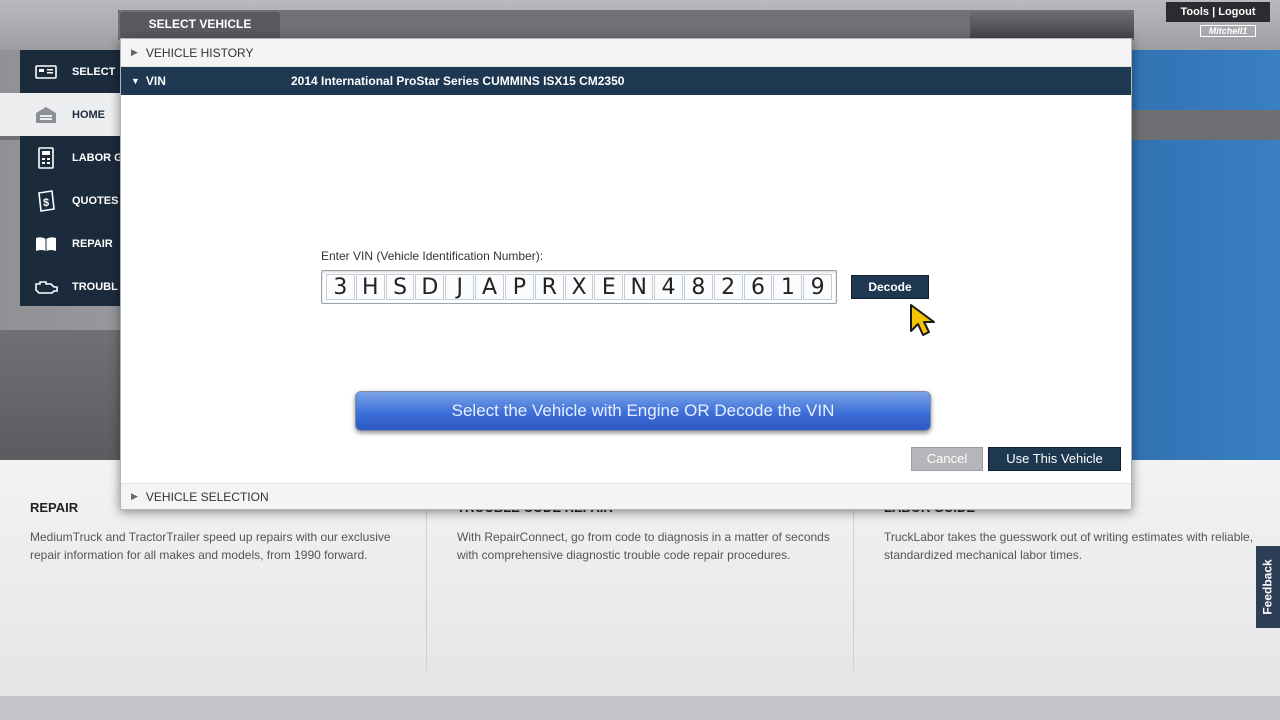 The image size is (1280, 720). Describe the element at coordinates (698, 287) in the screenshot. I see `vin-char: 8` at that location.